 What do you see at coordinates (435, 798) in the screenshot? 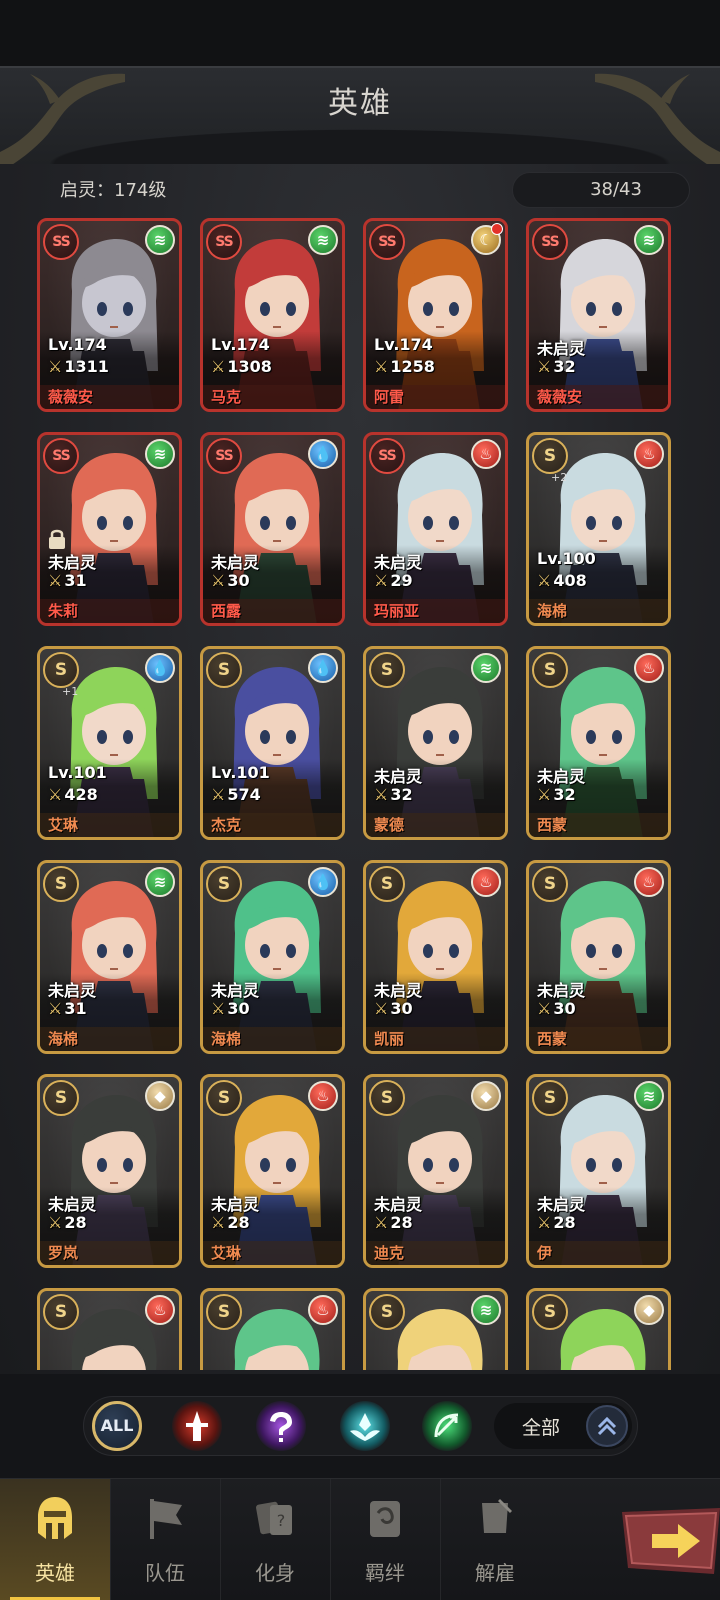
I see `hero-info: 未启灵 ⚔ 32 蒙德` at bounding box center [435, 798].